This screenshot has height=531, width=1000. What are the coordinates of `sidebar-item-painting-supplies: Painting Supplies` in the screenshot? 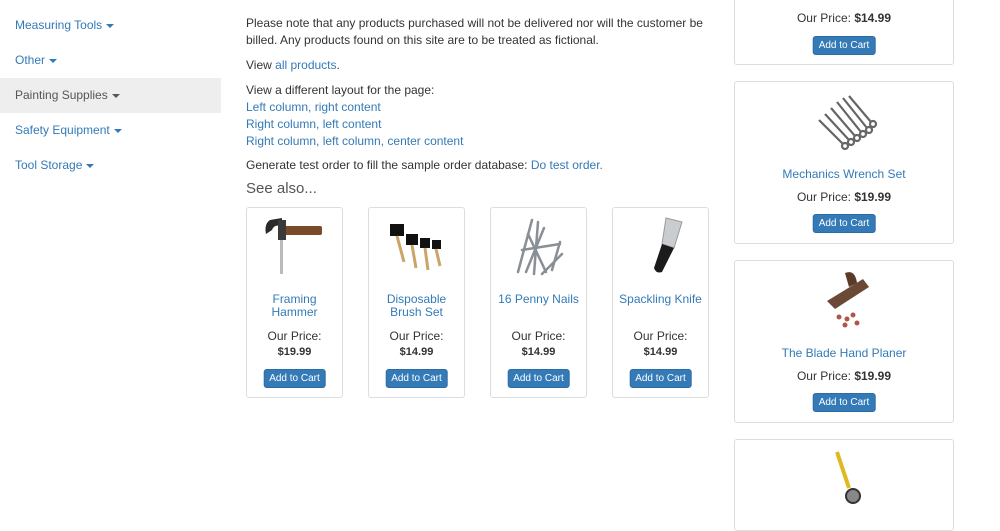 It's located at (110, 95).